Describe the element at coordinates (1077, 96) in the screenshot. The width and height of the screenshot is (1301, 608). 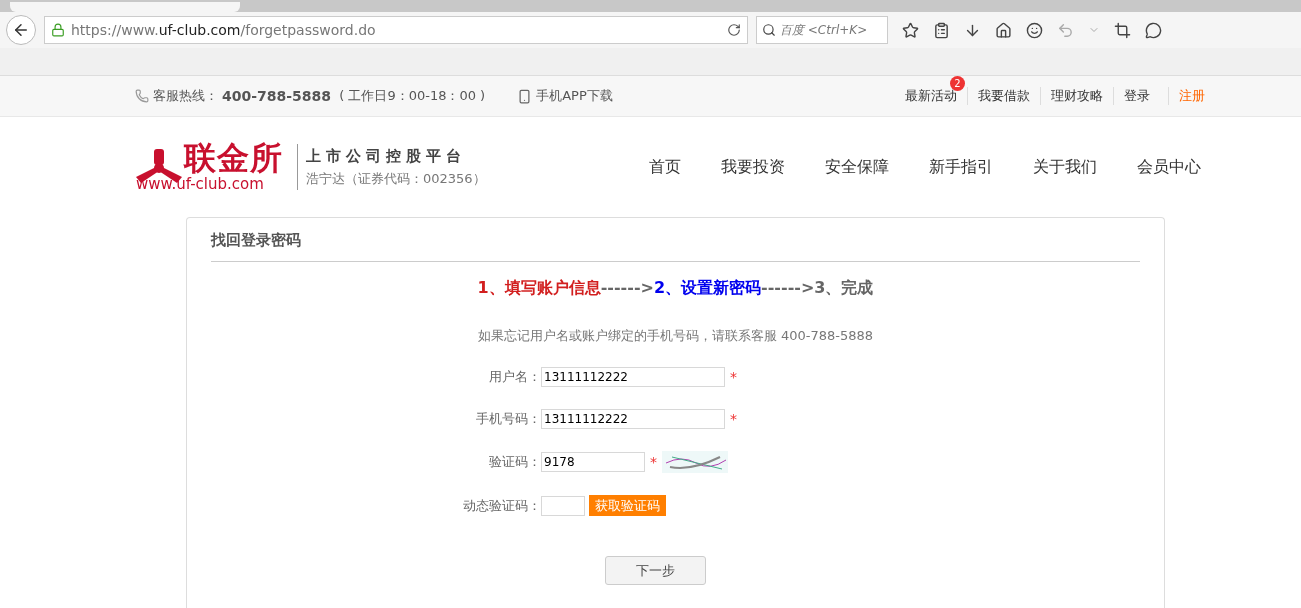
I see `top-link: 理财攻略` at that location.